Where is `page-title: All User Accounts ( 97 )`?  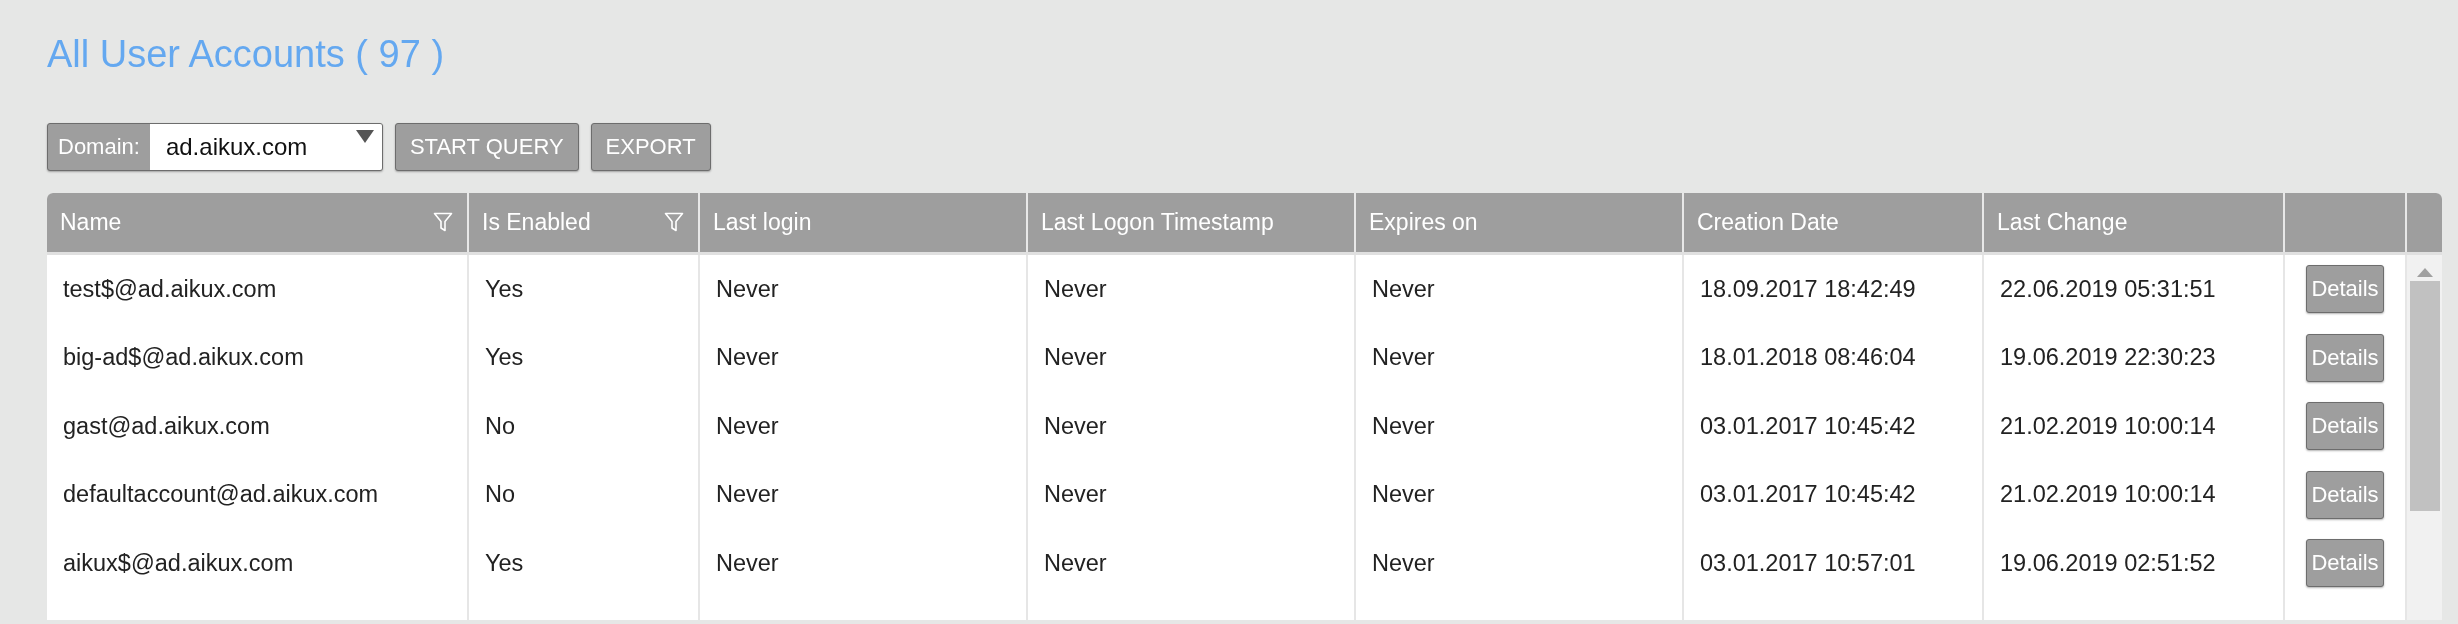 page-title: All User Accounts ( 97 ) is located at coordinates (246, 54).